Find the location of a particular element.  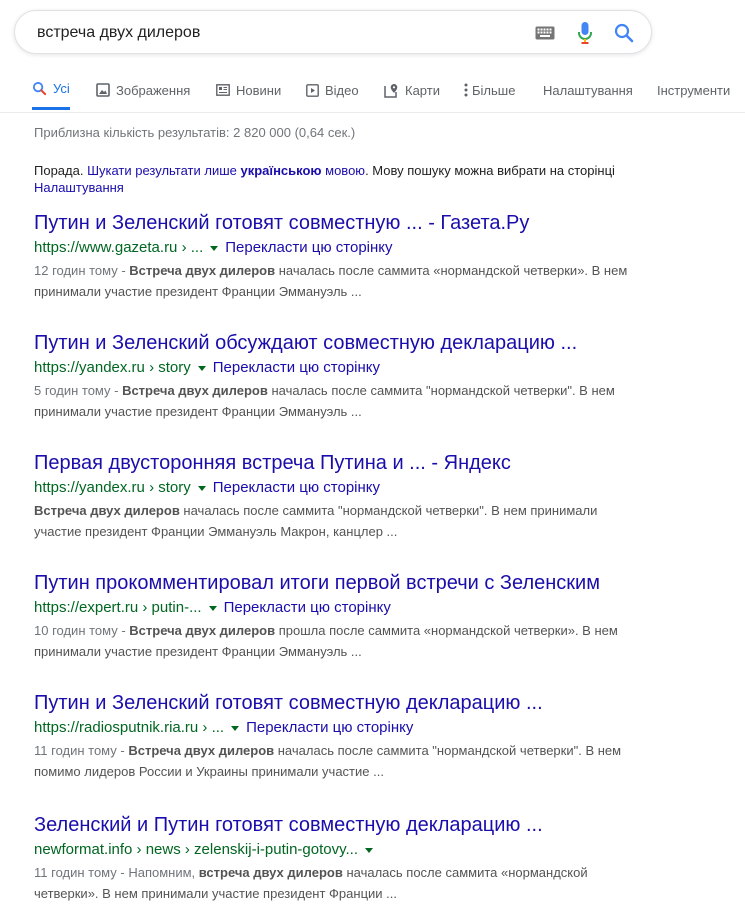

tab-label: Більше is located at coordinates (494, 90).